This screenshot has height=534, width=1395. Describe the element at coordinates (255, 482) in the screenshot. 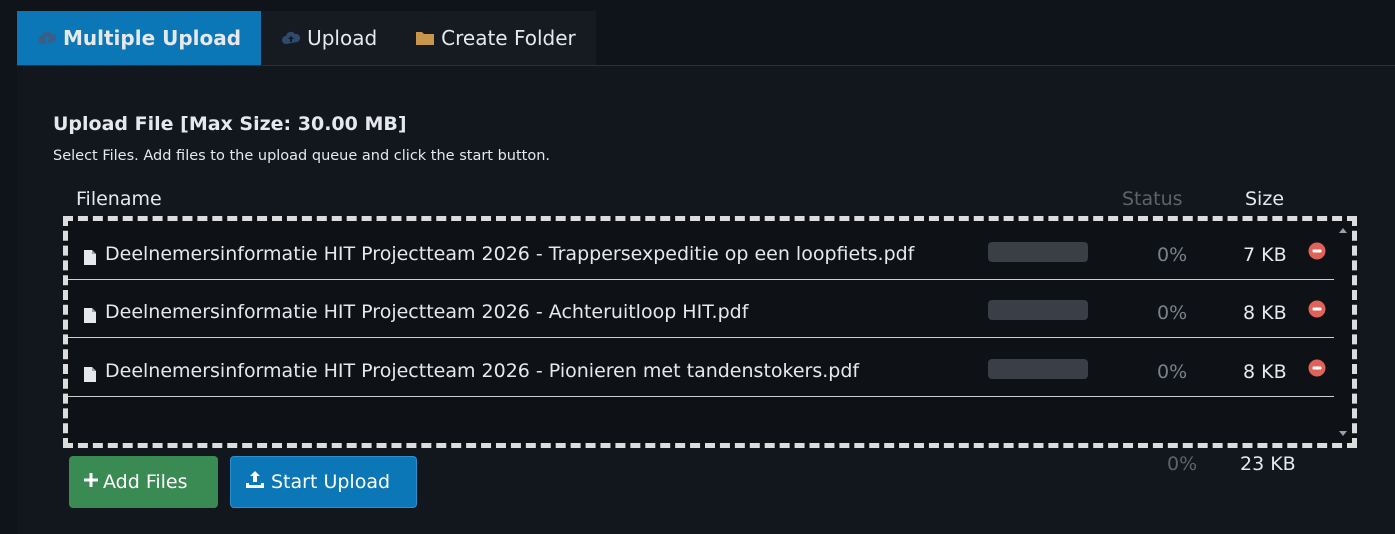

I see `upload-icon` at that location.